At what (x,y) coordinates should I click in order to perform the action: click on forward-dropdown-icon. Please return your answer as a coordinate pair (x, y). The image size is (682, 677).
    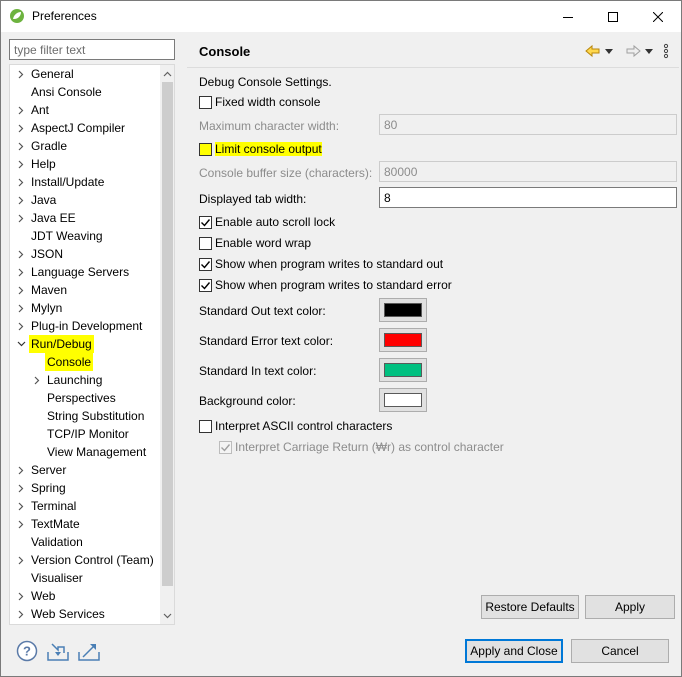
    Looking at the image, I should click on (649, 51).